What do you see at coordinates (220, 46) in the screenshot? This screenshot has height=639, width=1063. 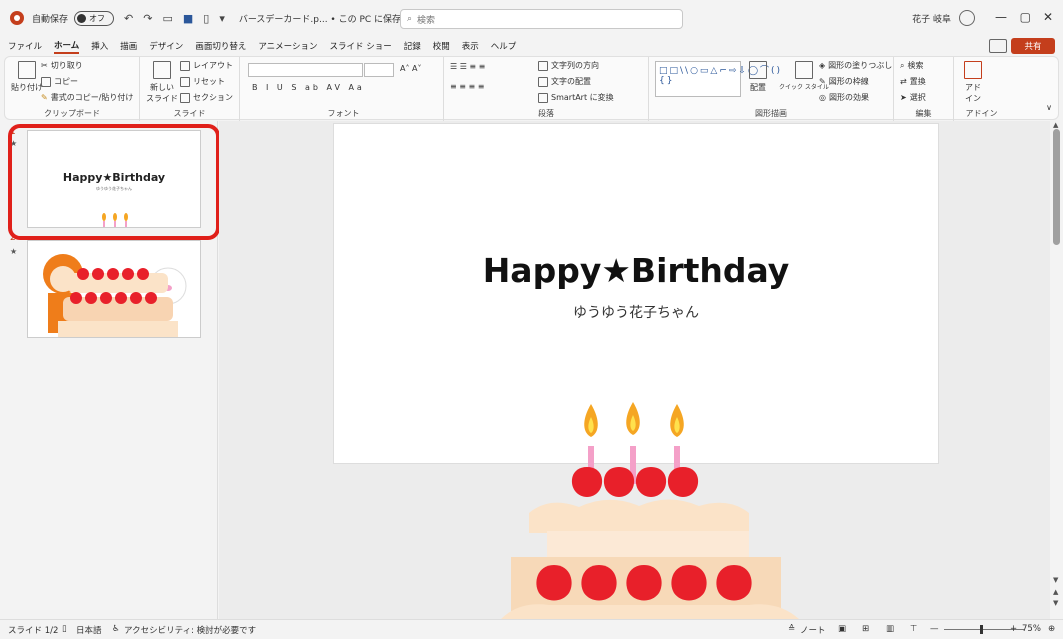 I see `tab-transitions: 画面切り替え` at bounding box center [220, 46].